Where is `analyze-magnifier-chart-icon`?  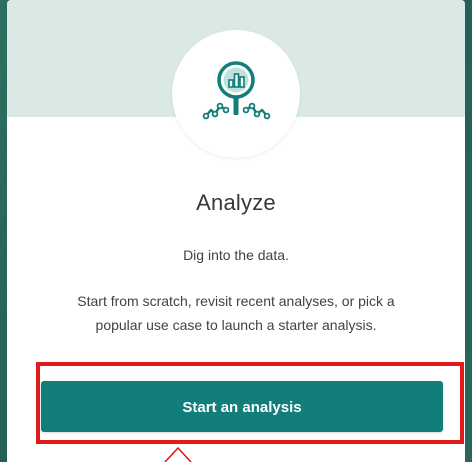
analyze-magnifier-chart-icon is located at coordinates (236, 90).